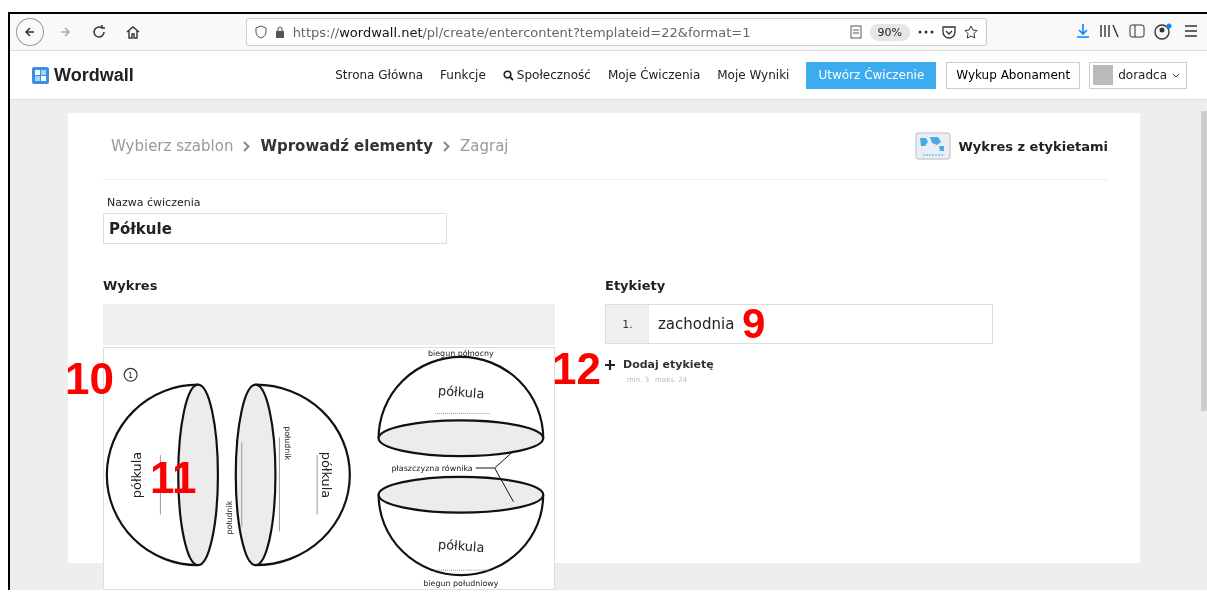 This screenshot has width=1207, height=592. What do you see at coordinates (1163, 32) in the screenshot?
I see `account-icon` at bounding box center [1163, 32].